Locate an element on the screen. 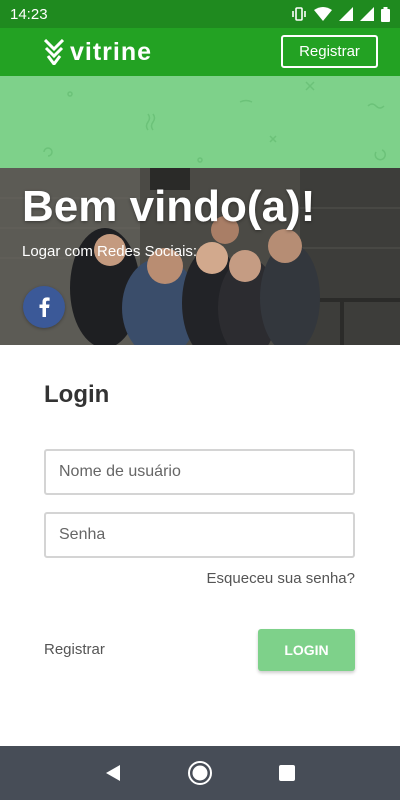 The image size is (400, 800). nav-back-button is located at coordinates (113, 773).